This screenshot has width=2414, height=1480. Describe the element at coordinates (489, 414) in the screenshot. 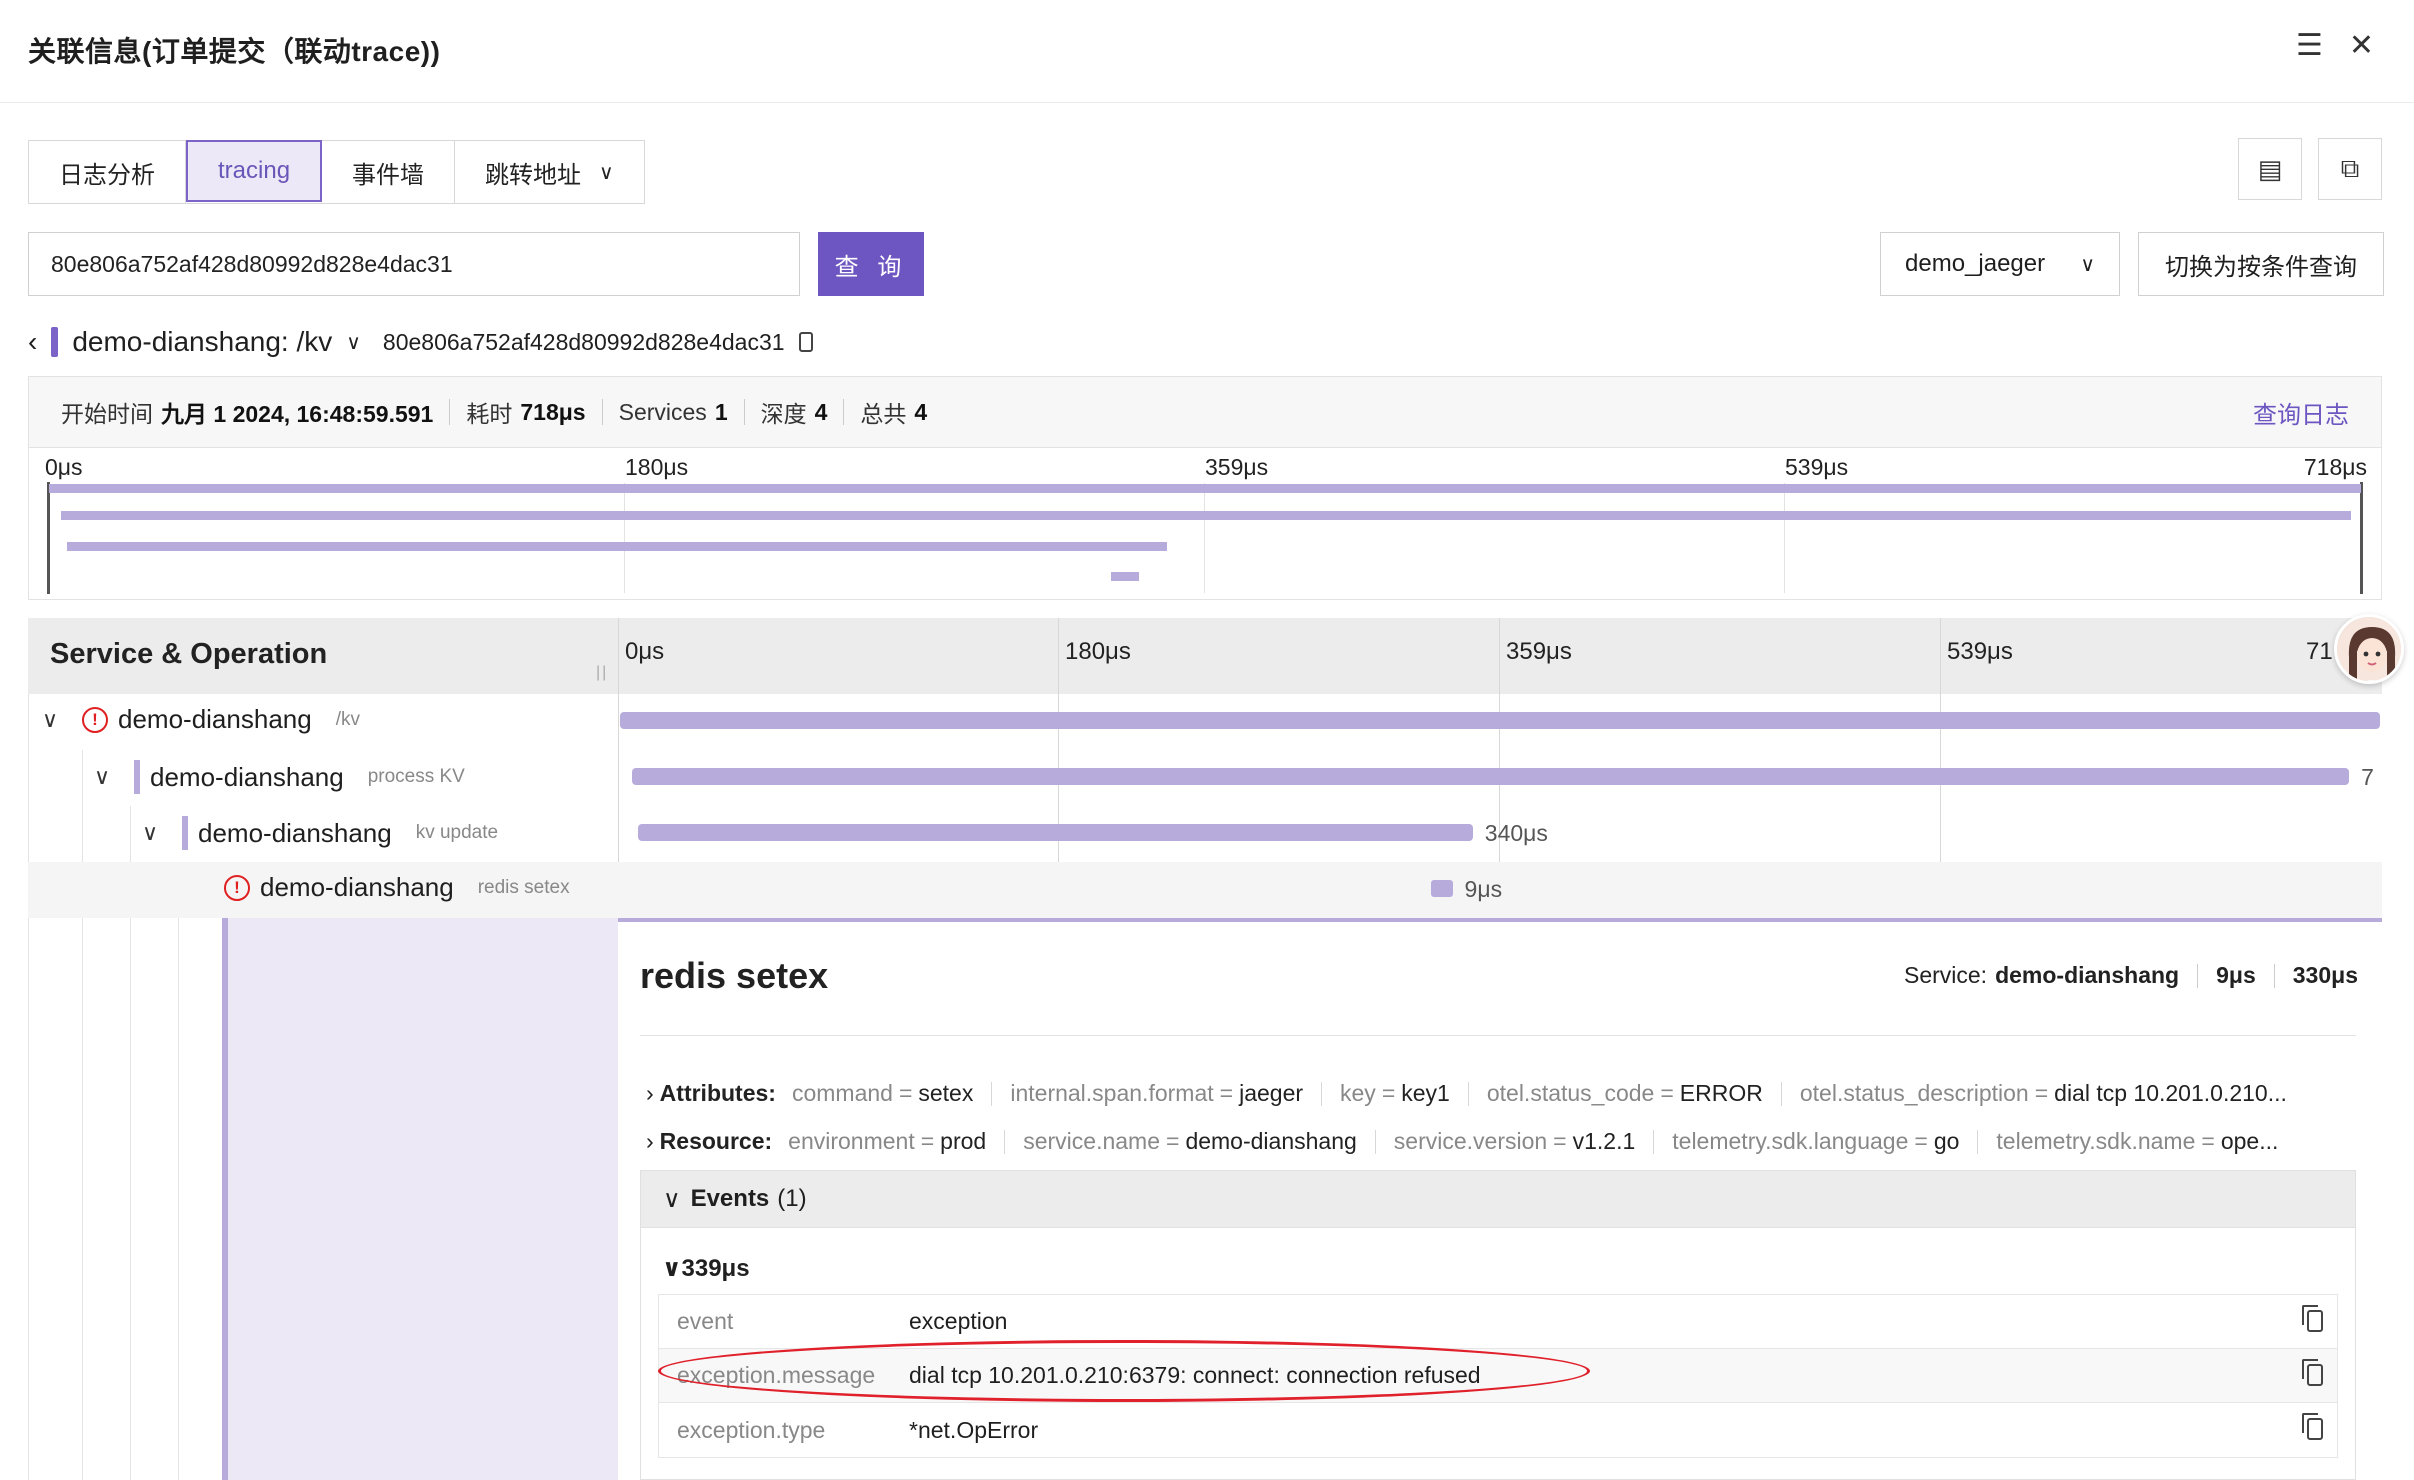

I see `duration-label: 耗时` at that location.